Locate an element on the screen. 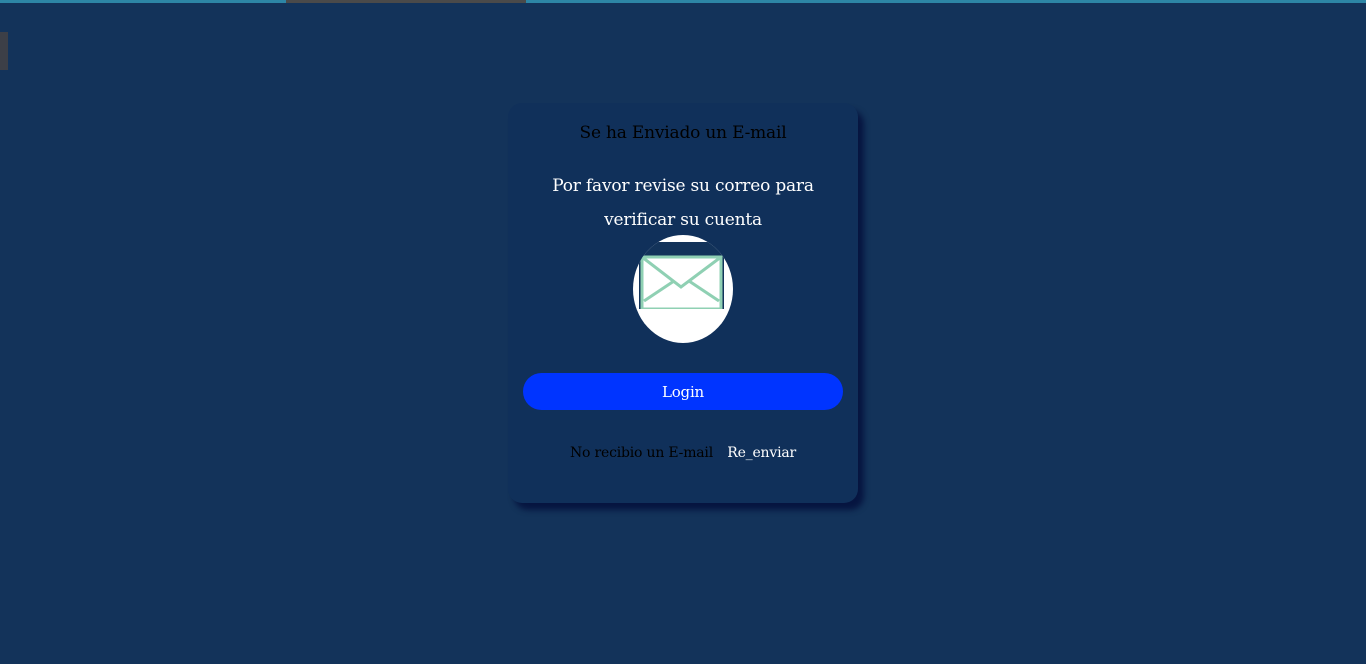  resend-row: No recibio un E-mail Re_enviar is located at coordinates (683, 453).